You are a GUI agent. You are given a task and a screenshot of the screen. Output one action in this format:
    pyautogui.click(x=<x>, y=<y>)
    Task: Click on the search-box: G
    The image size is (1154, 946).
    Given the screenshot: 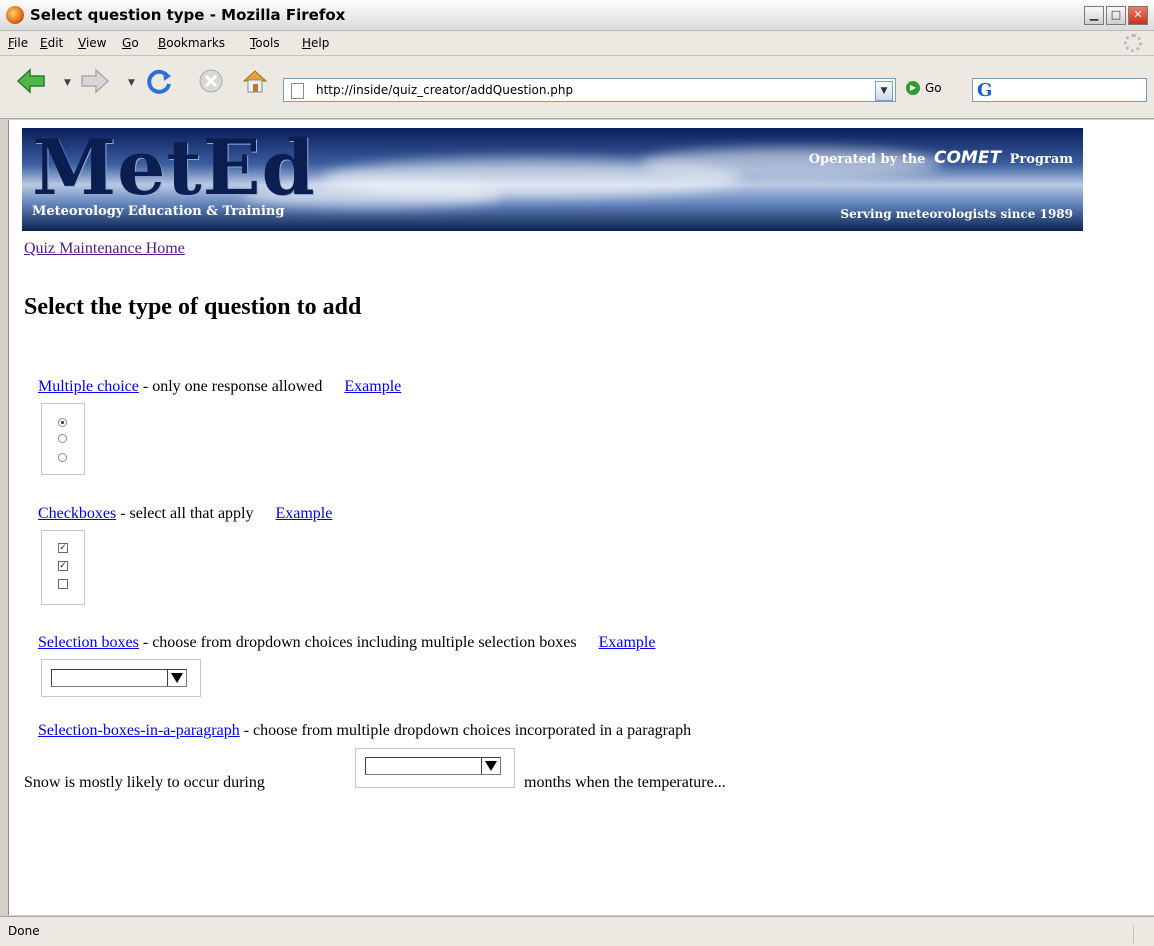 What is the action you would take?
    pyautogui.click(x=1059, y=90)
    